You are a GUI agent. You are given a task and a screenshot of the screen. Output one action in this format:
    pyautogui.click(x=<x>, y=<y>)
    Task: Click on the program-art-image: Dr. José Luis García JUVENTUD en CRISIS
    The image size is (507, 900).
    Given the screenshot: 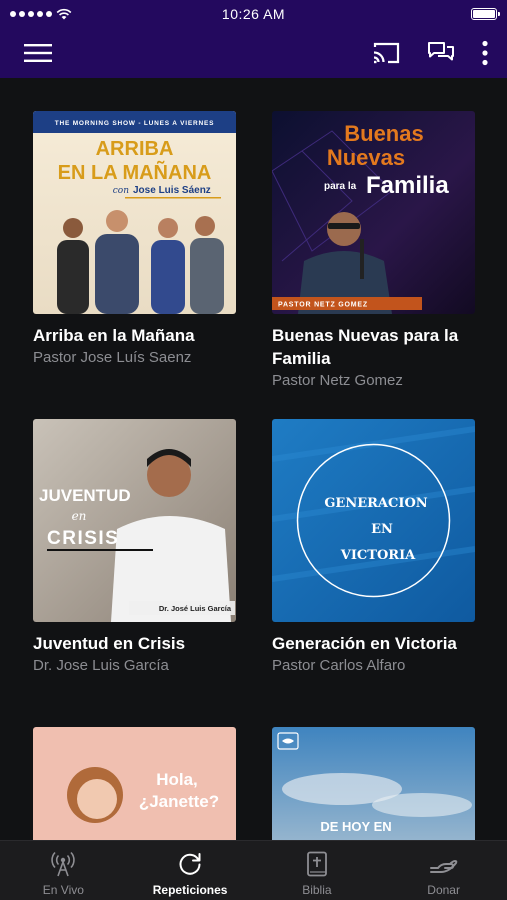 What is the action you would take?
    pyautogui.click(x=134, y=520)
    